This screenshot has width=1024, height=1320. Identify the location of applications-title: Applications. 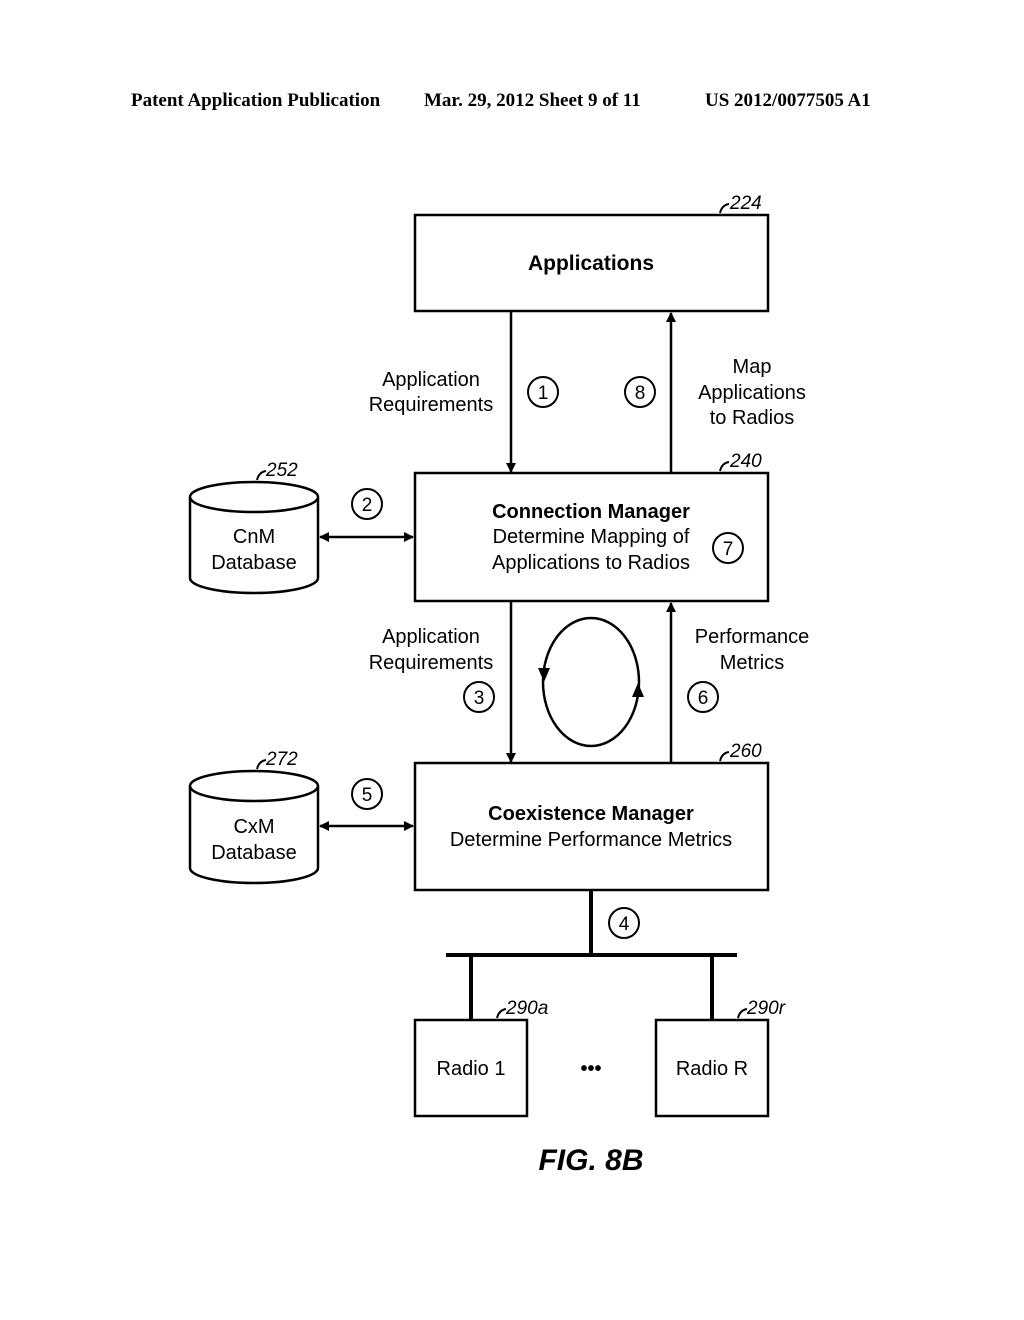
(591, 263).